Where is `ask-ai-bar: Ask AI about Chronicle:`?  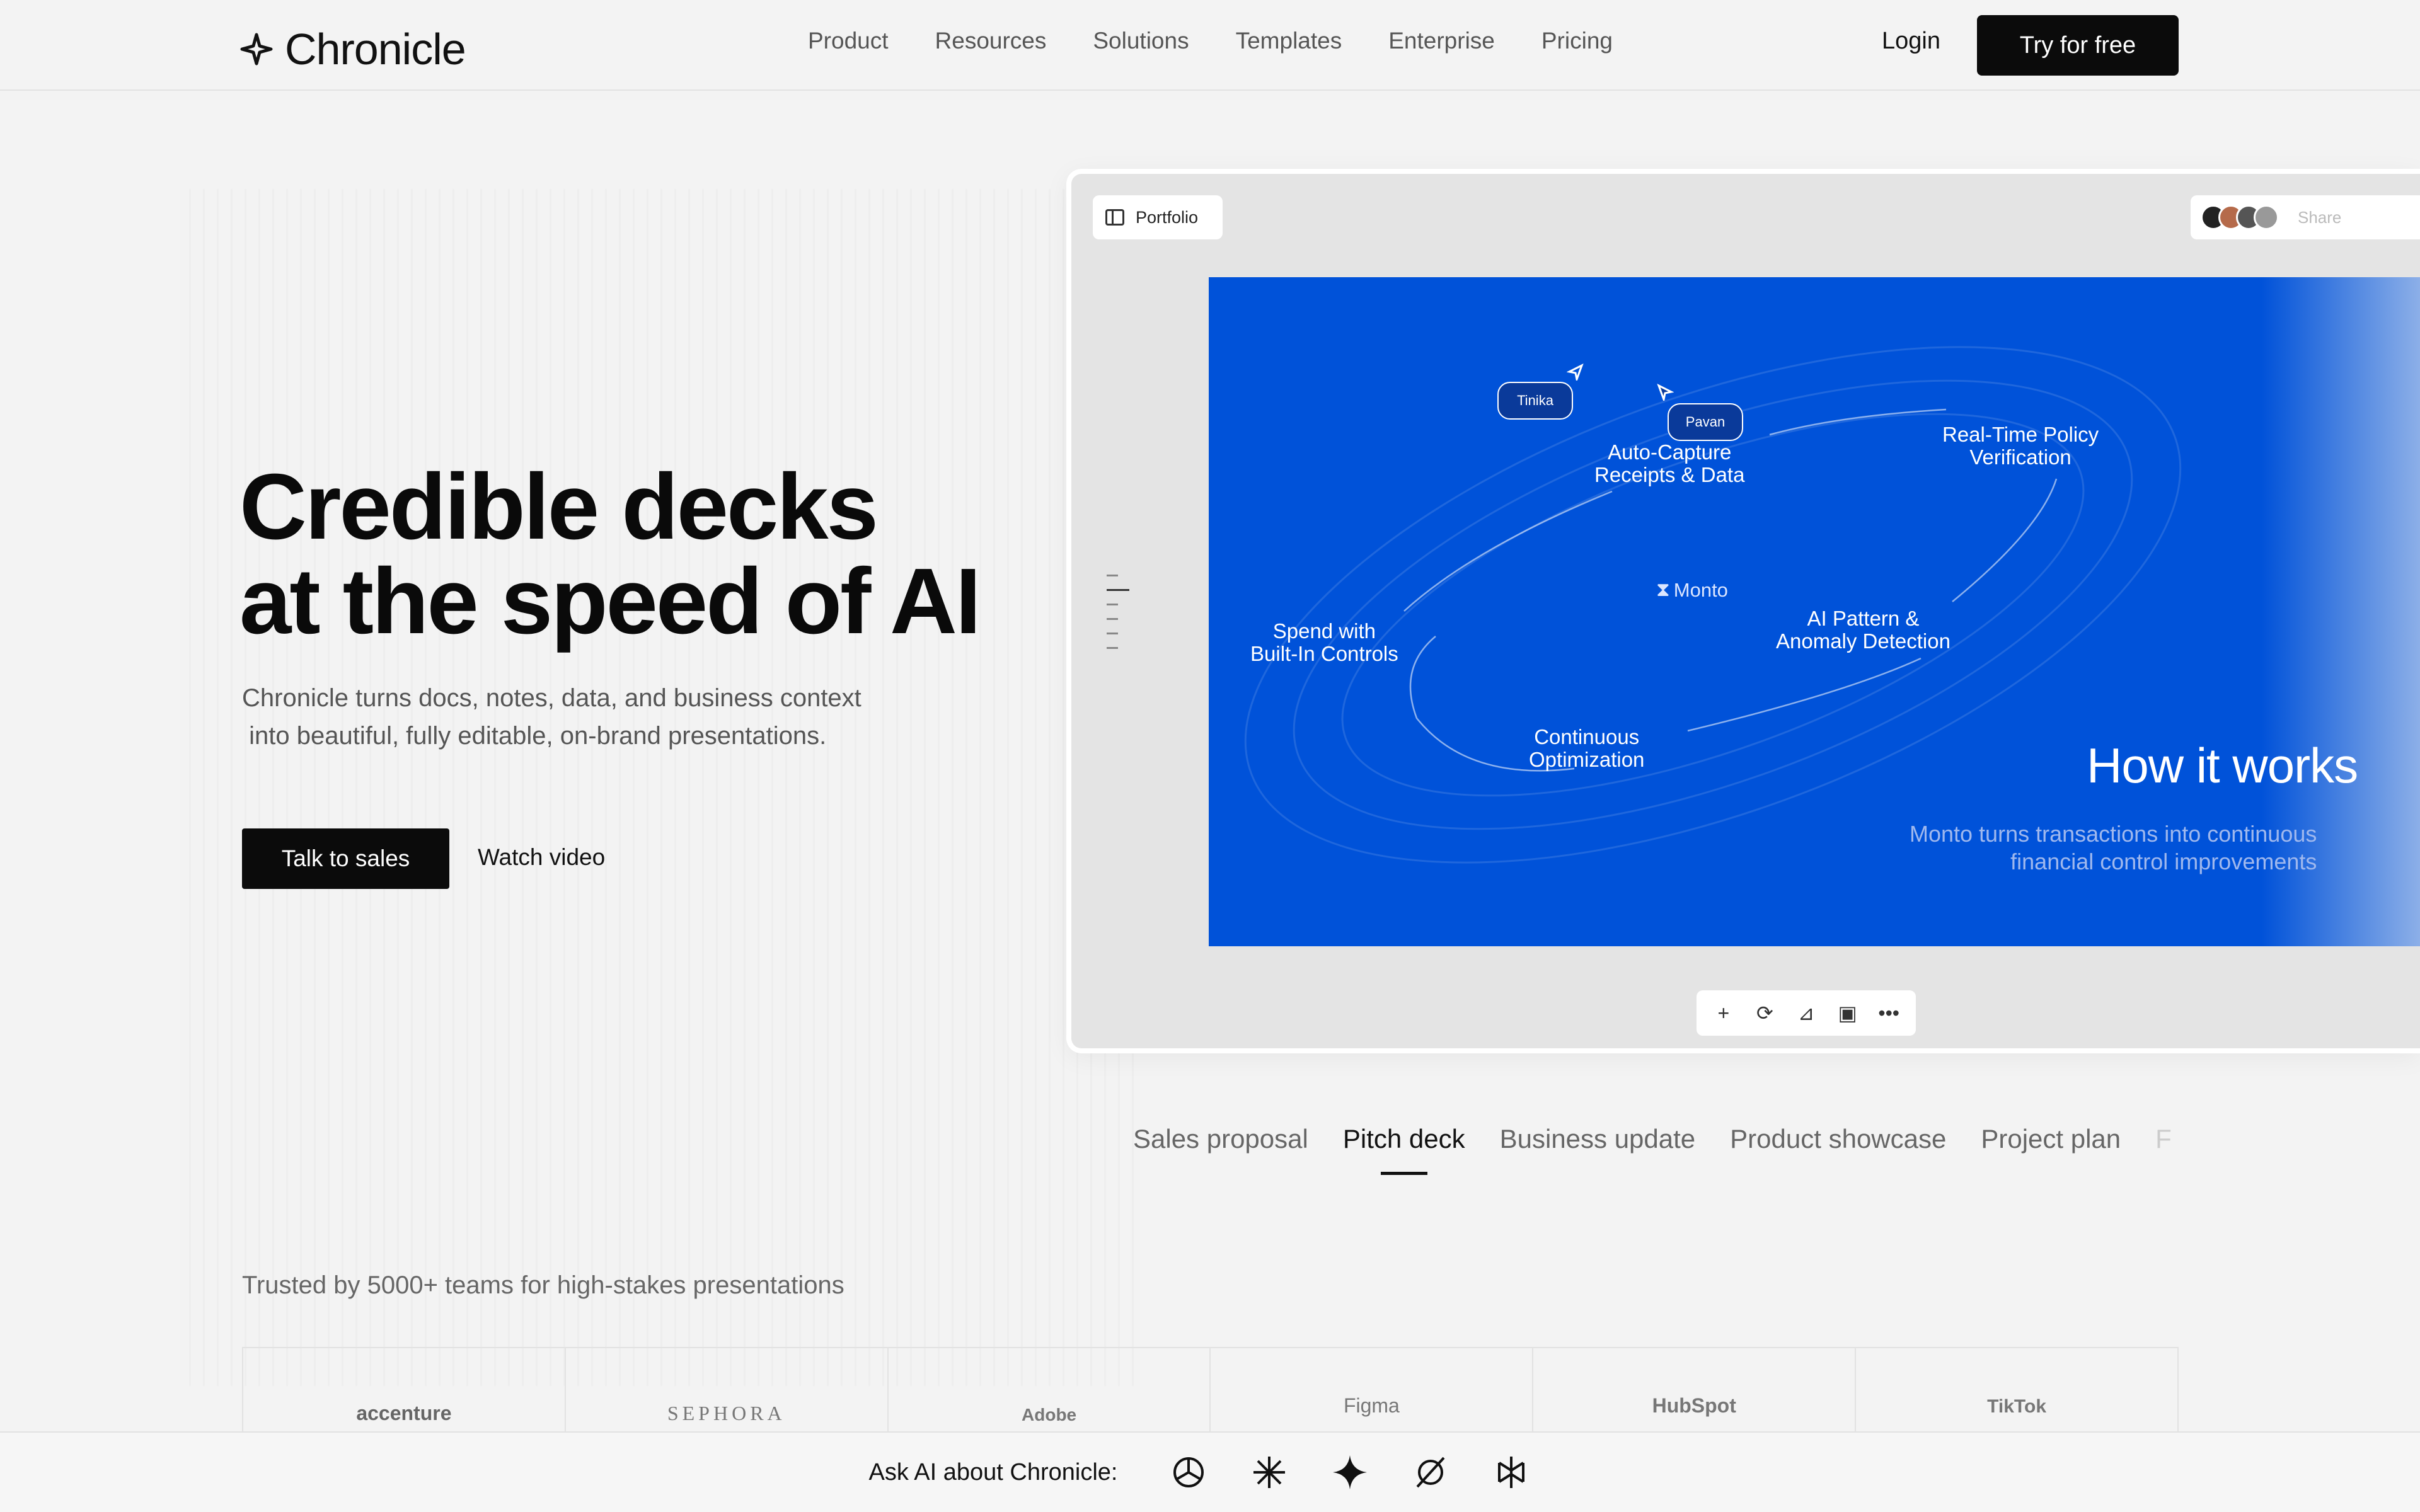 ask-ai-bar: Ask AI about Chronicle: is located at coordinates (1210, 1471).